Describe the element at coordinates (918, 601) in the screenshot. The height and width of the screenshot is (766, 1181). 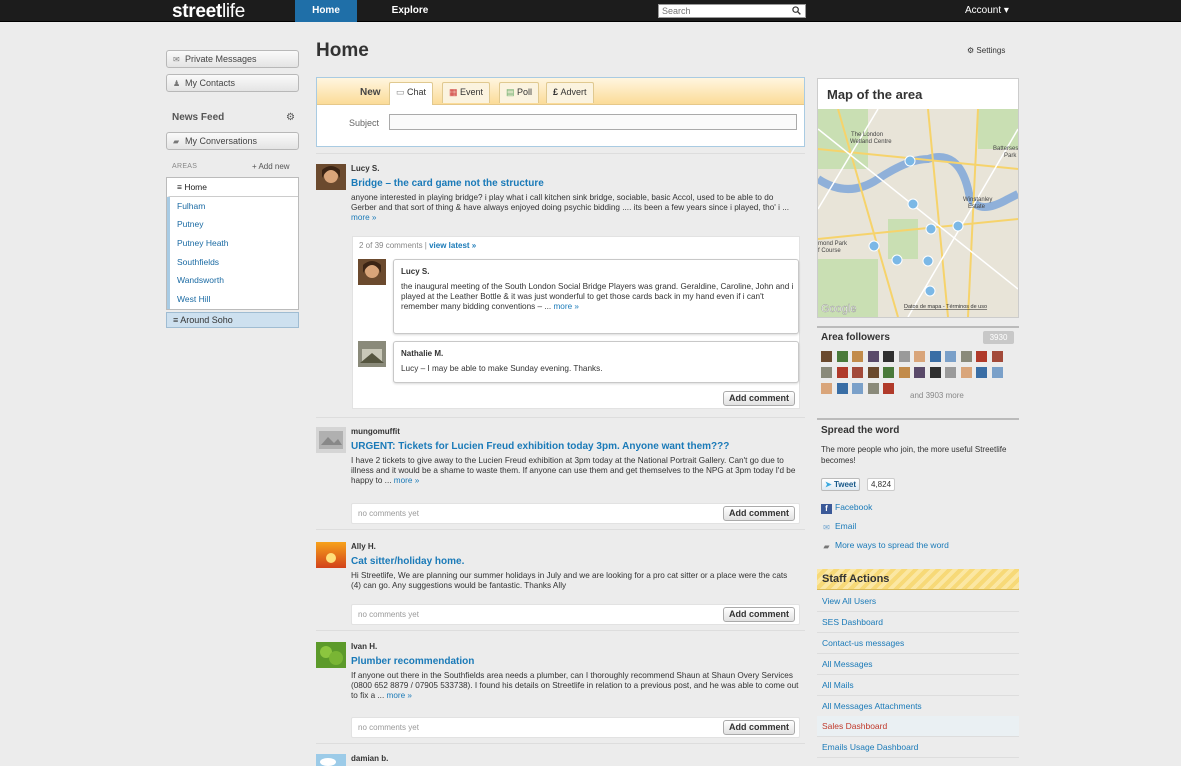
I see `staff-link-view-all-users: View All Users` at that location.